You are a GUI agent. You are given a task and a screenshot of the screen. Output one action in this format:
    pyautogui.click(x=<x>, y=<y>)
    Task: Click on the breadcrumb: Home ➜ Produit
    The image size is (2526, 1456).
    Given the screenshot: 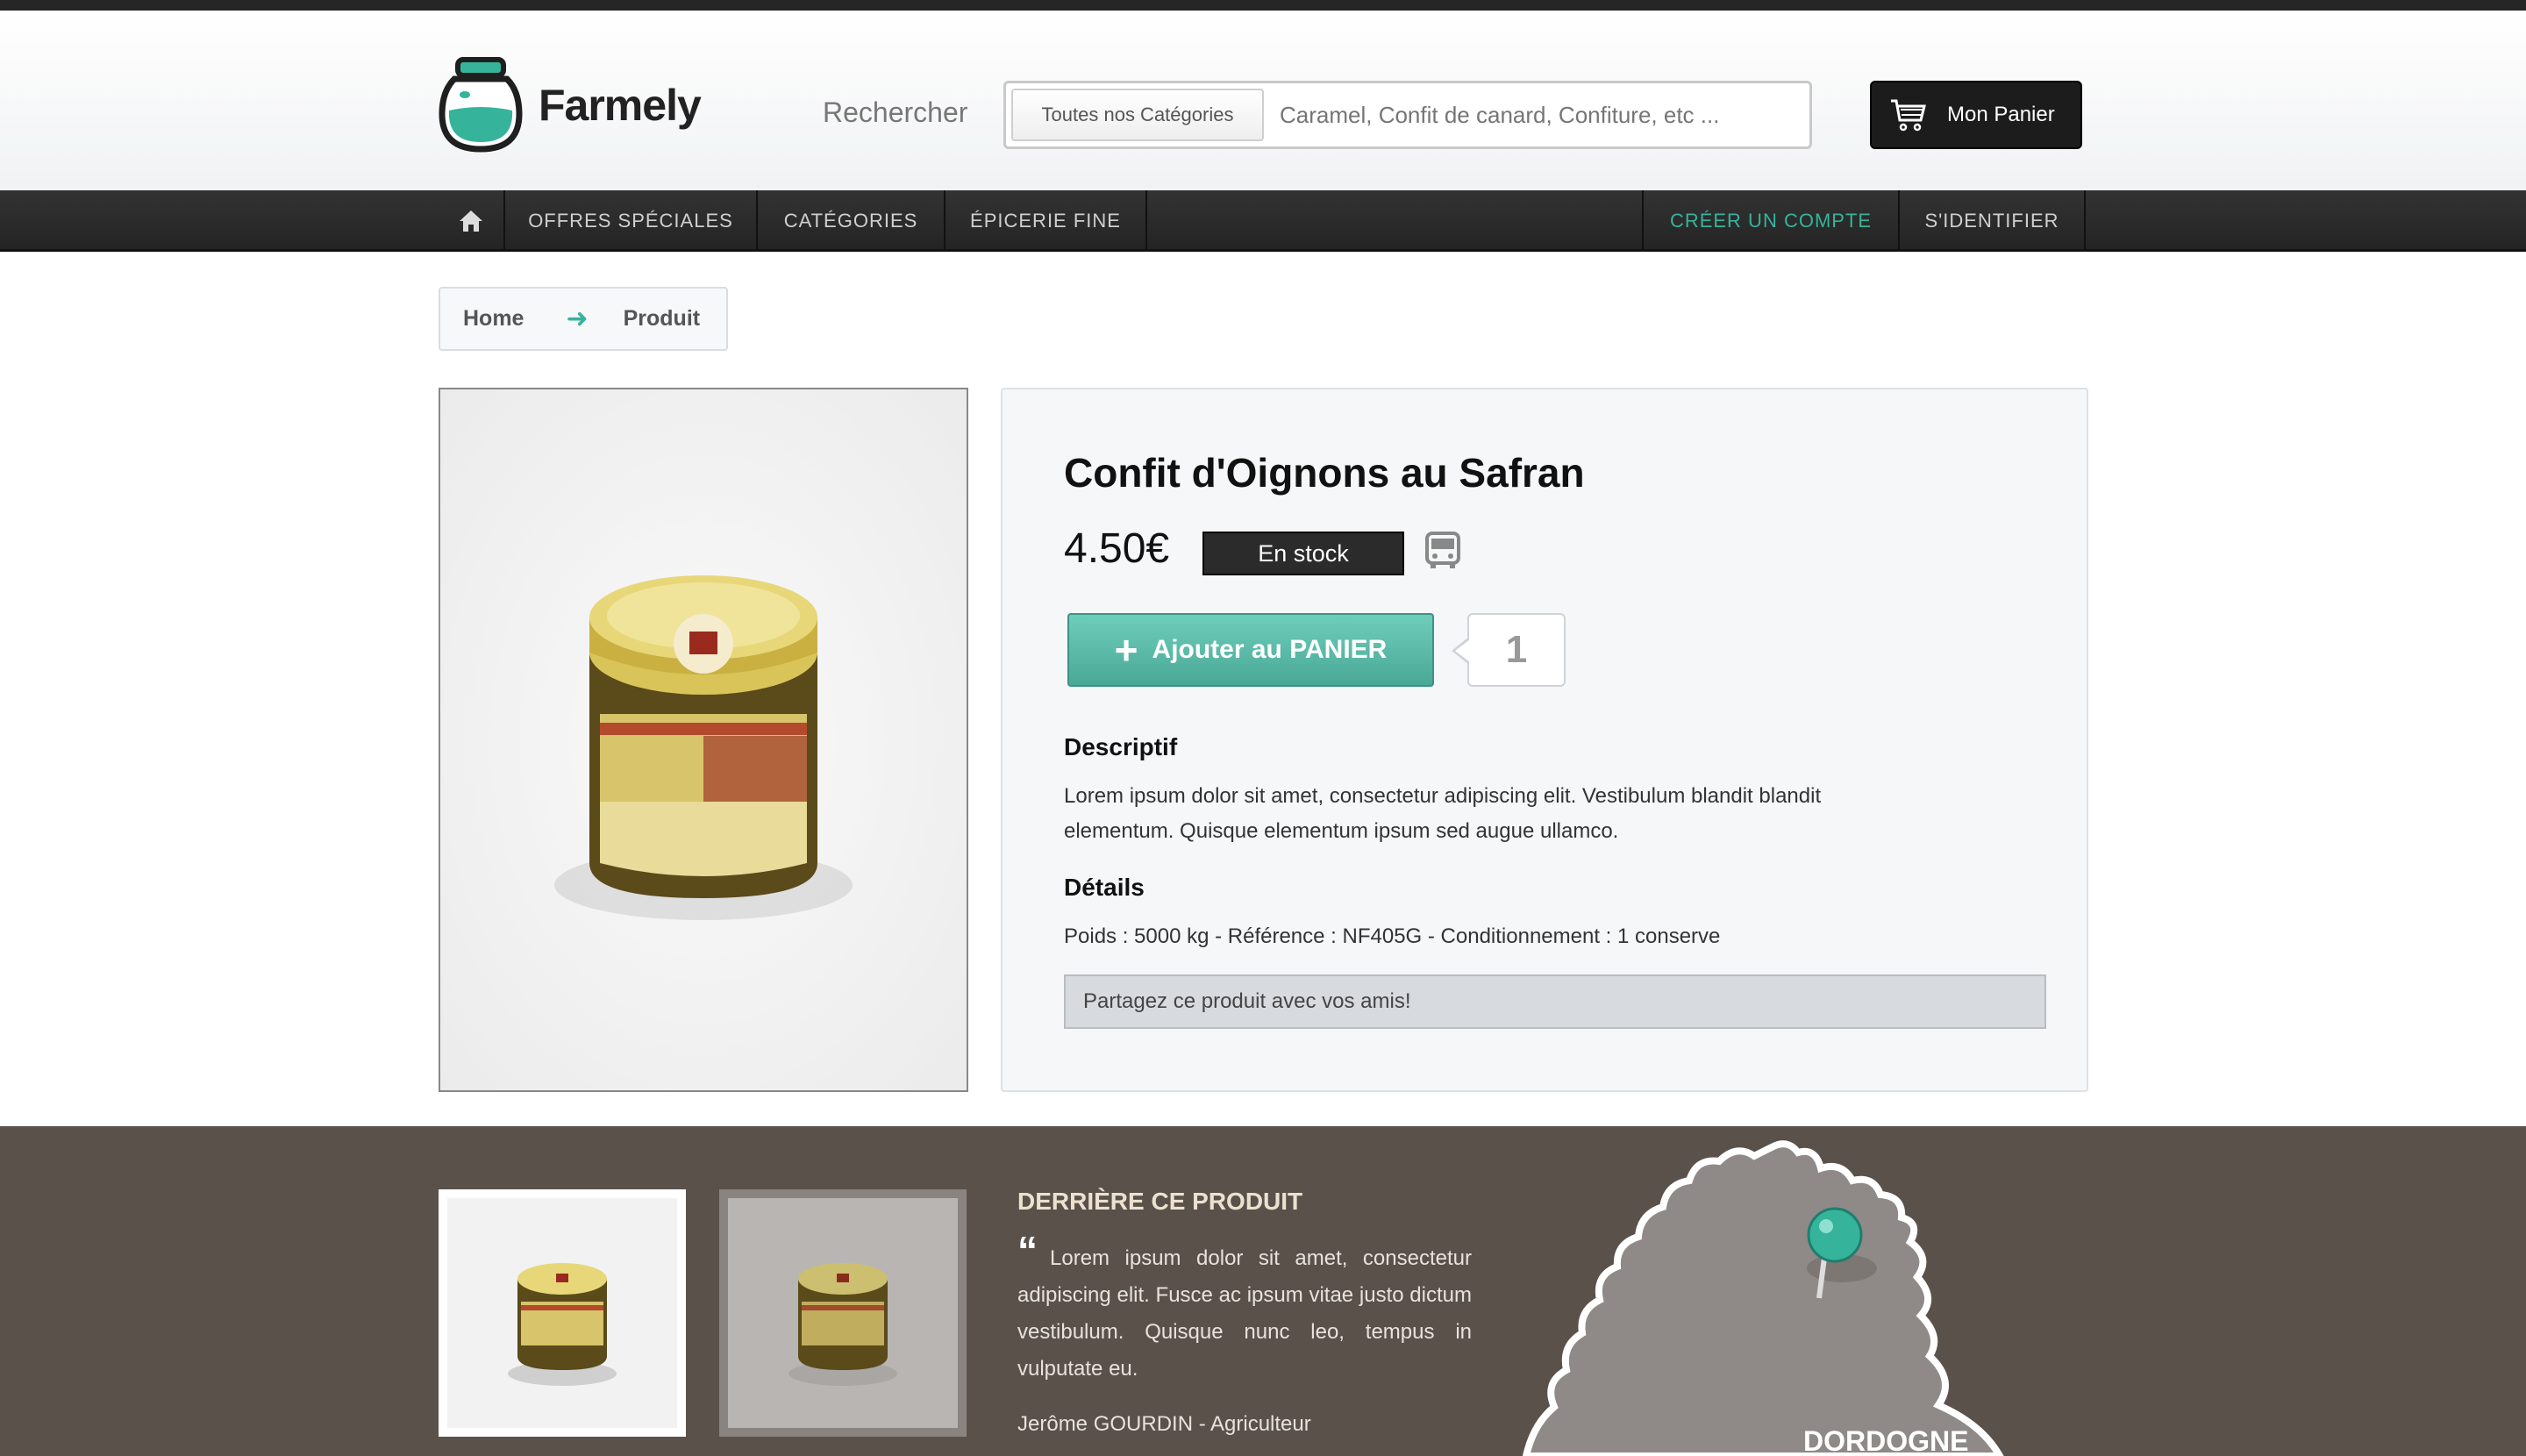 What is the action you would take?
    pyautogui.click(x=583, y=319)
    